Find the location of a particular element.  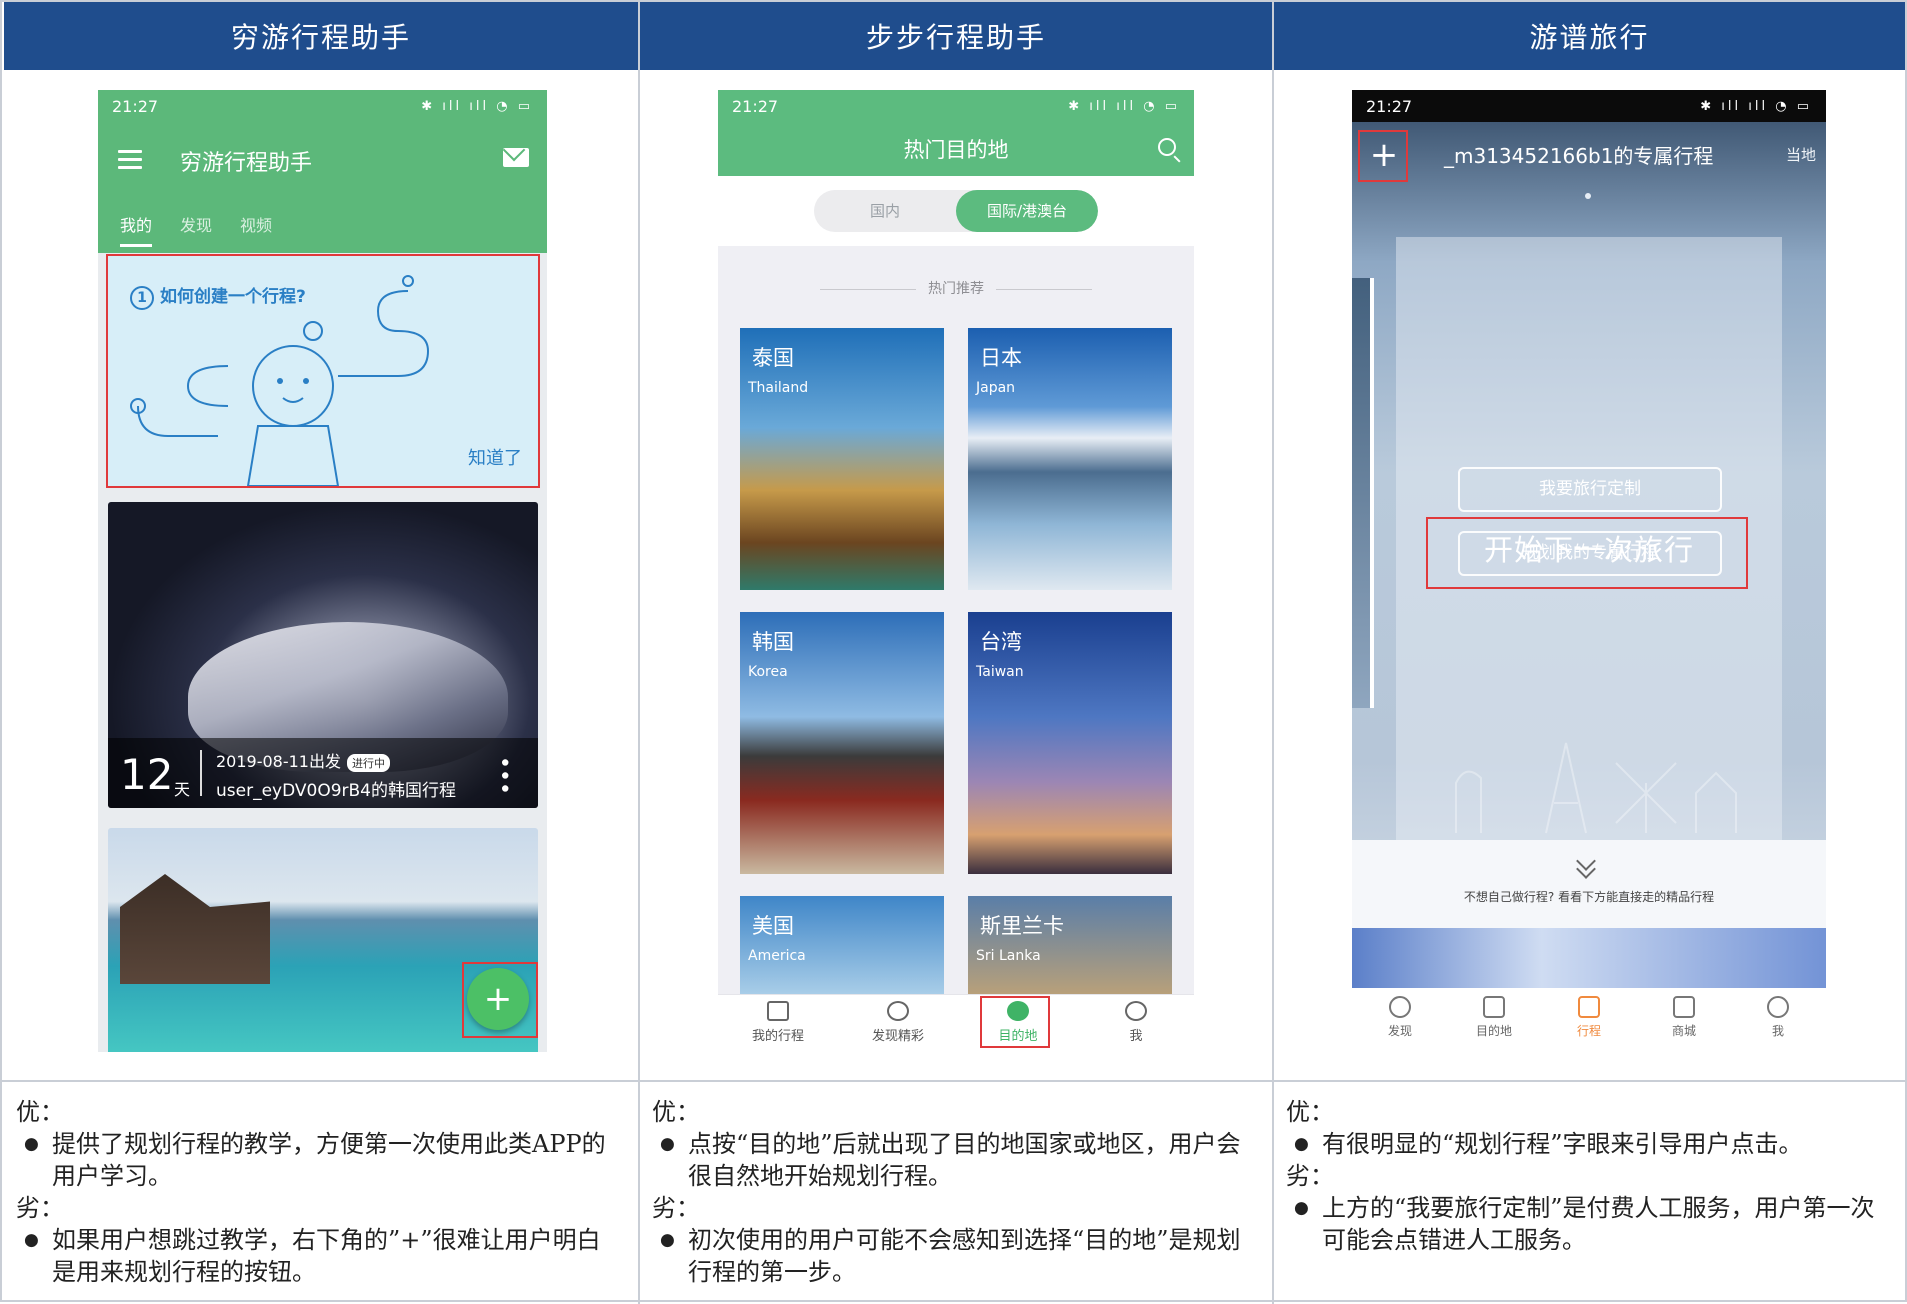

tab-mine: 我的 is located at coordinates (136, 229).